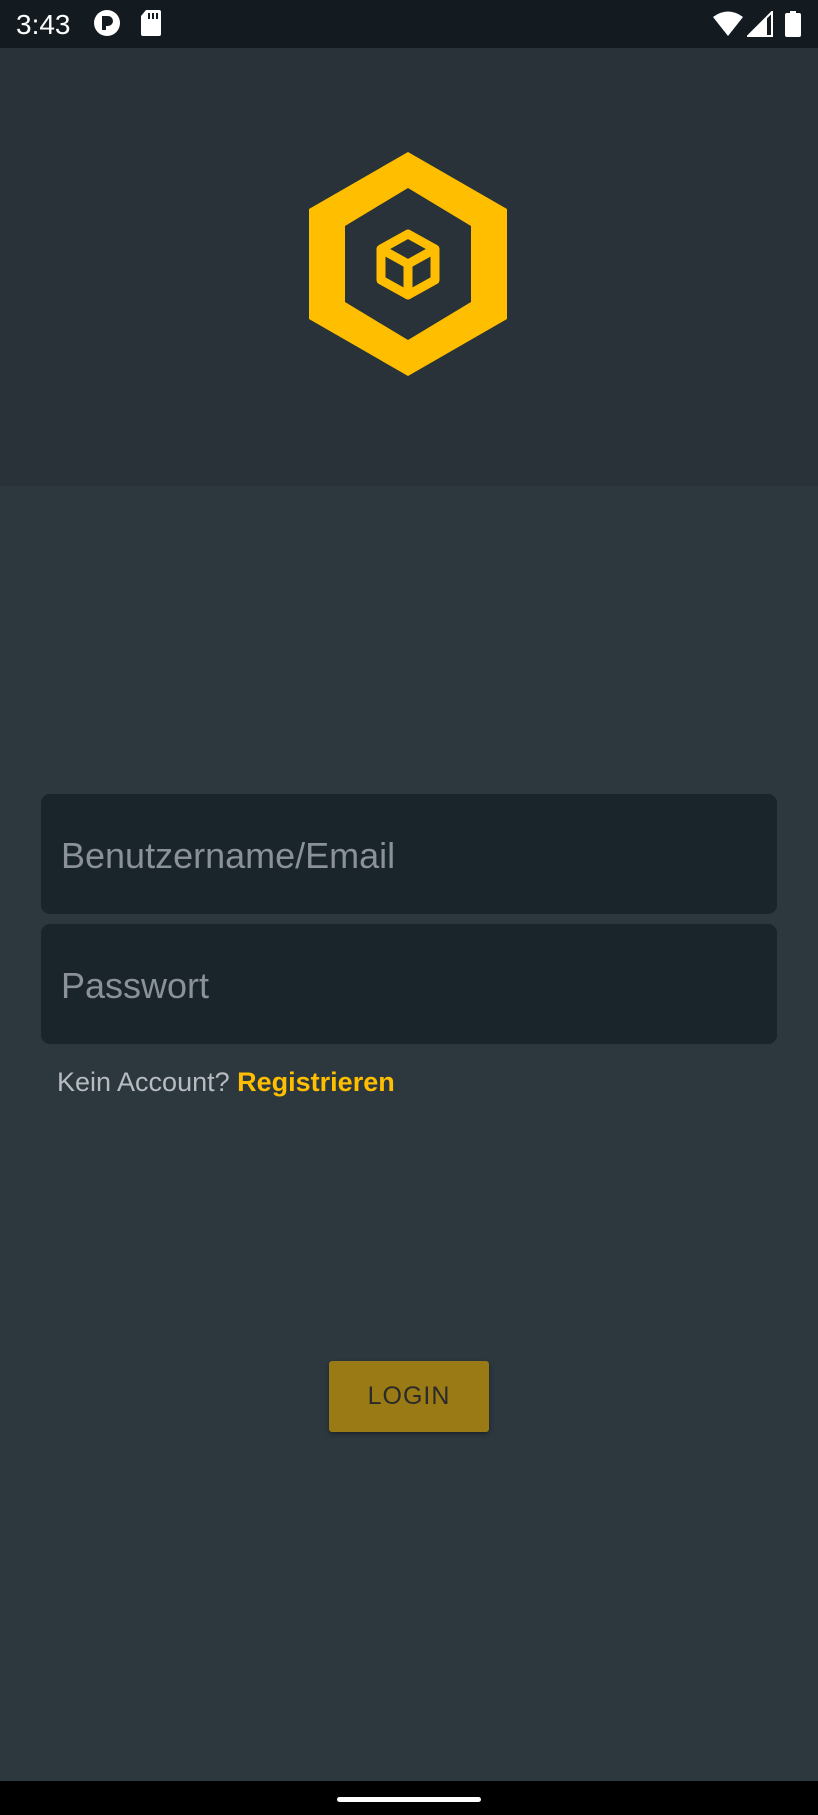 The width and height of the screenshot is (818, 1815). I want to click on register-link: Registrieren, so click(316, 1082).